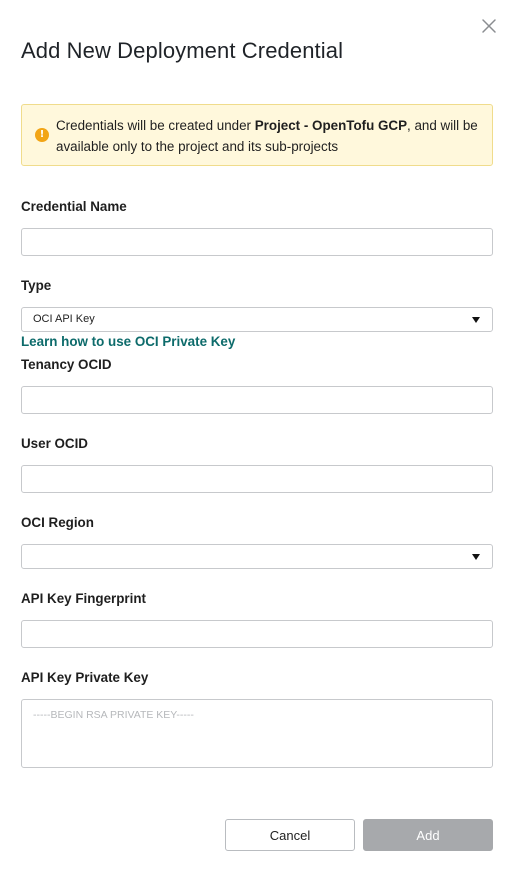 Image resolution: width=516 pixels, height=889 pixels. I want to click on dialog-title: Add New Deployment Credential, so click(182, 50).